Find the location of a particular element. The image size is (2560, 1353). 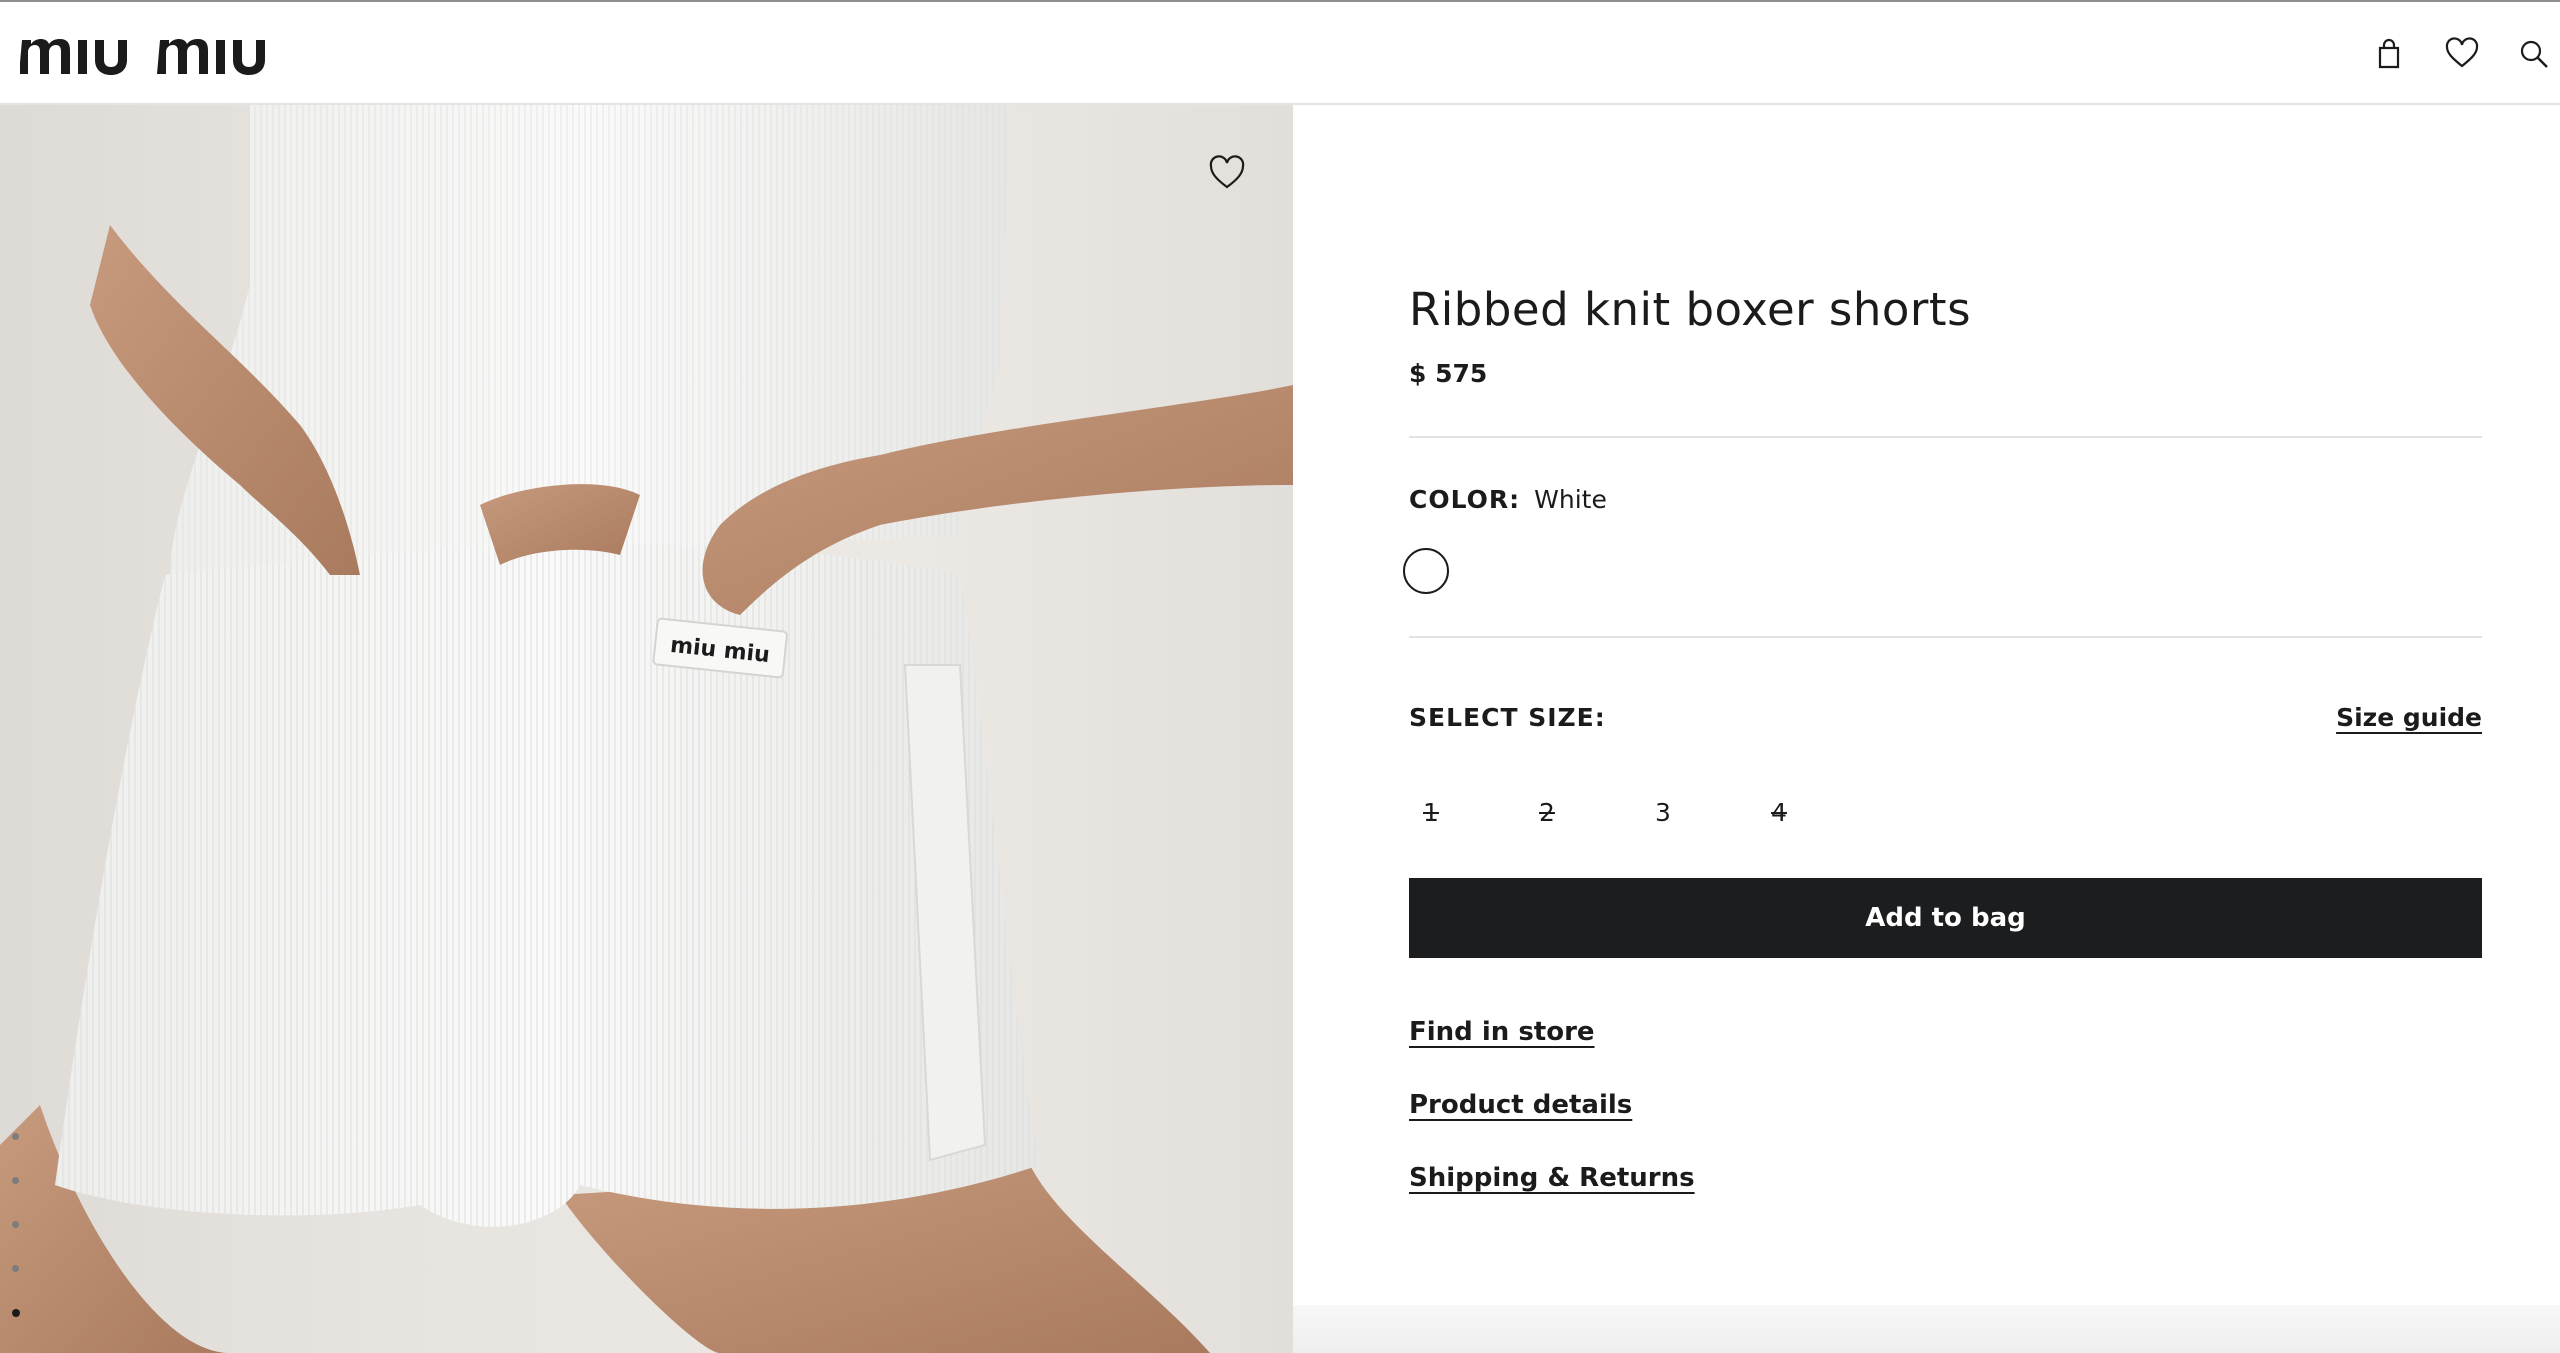

gallery-pagination is located at coordinates (19, 1243).